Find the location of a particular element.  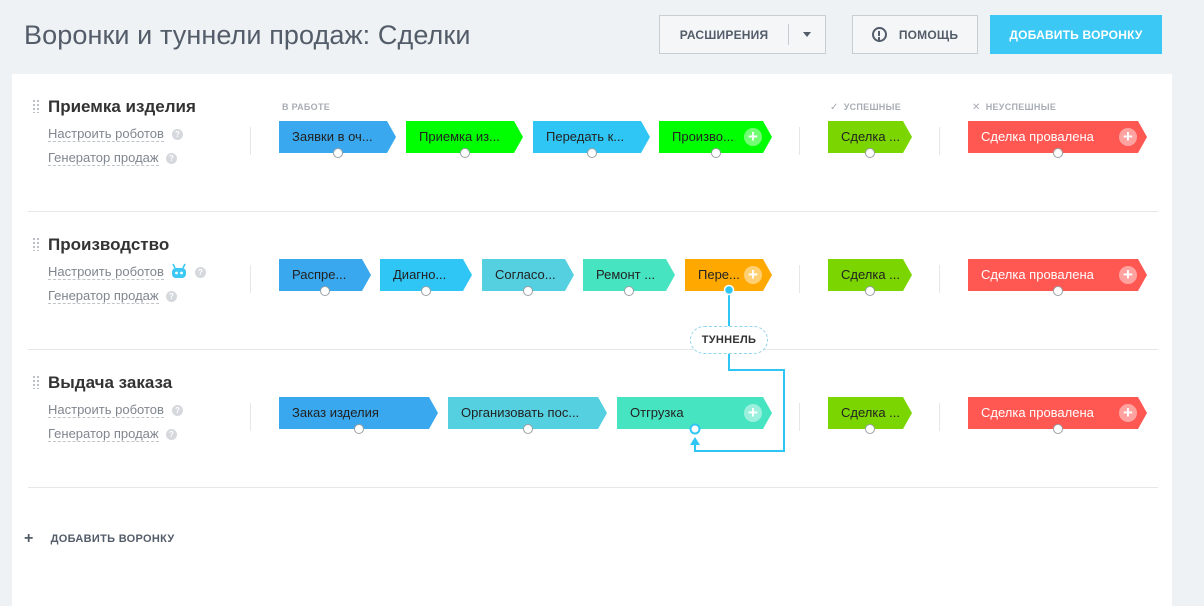

add-funnel-link: + Добавить воронку is located at coordinates (99, 539).